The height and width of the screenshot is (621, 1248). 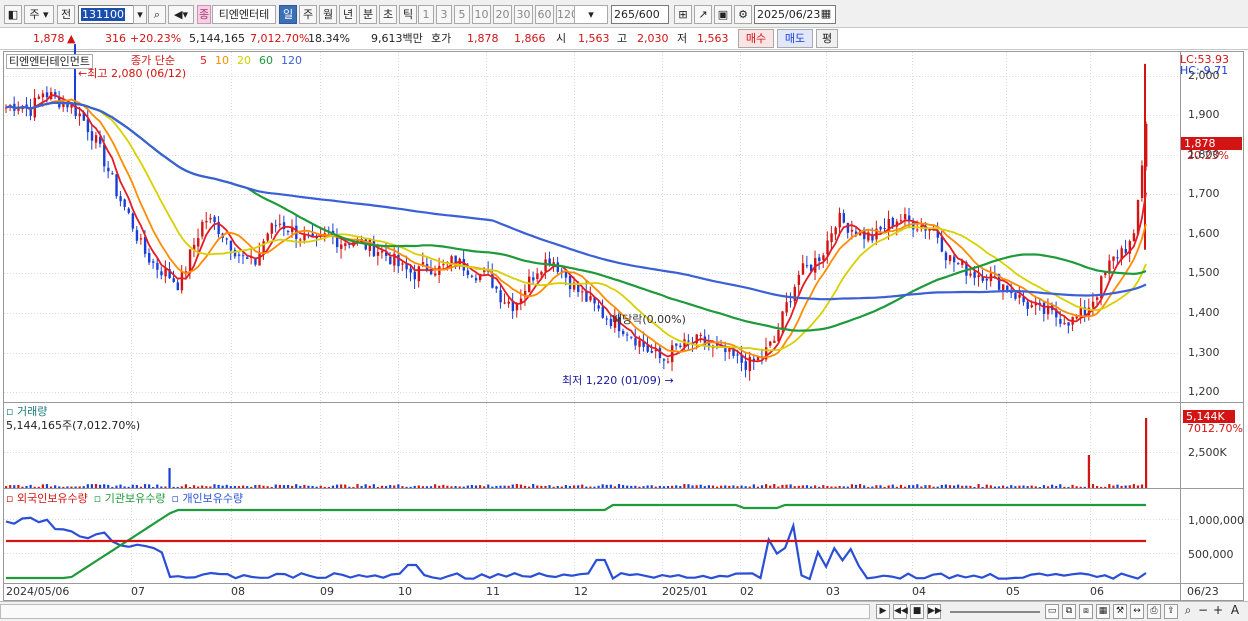 What do you see at coordinates (1235, 611) in the screenshot?
I see `font-size-icon: A` at bounding box center [1235, 611].